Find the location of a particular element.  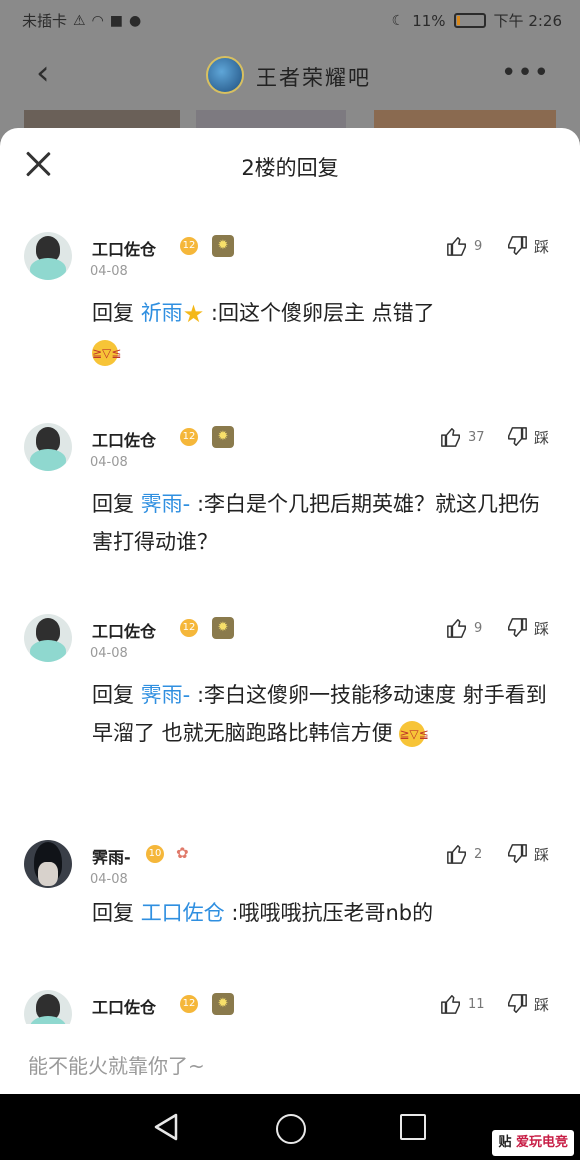

wifi-icon: ◠ is located at coordinates (97, 20).